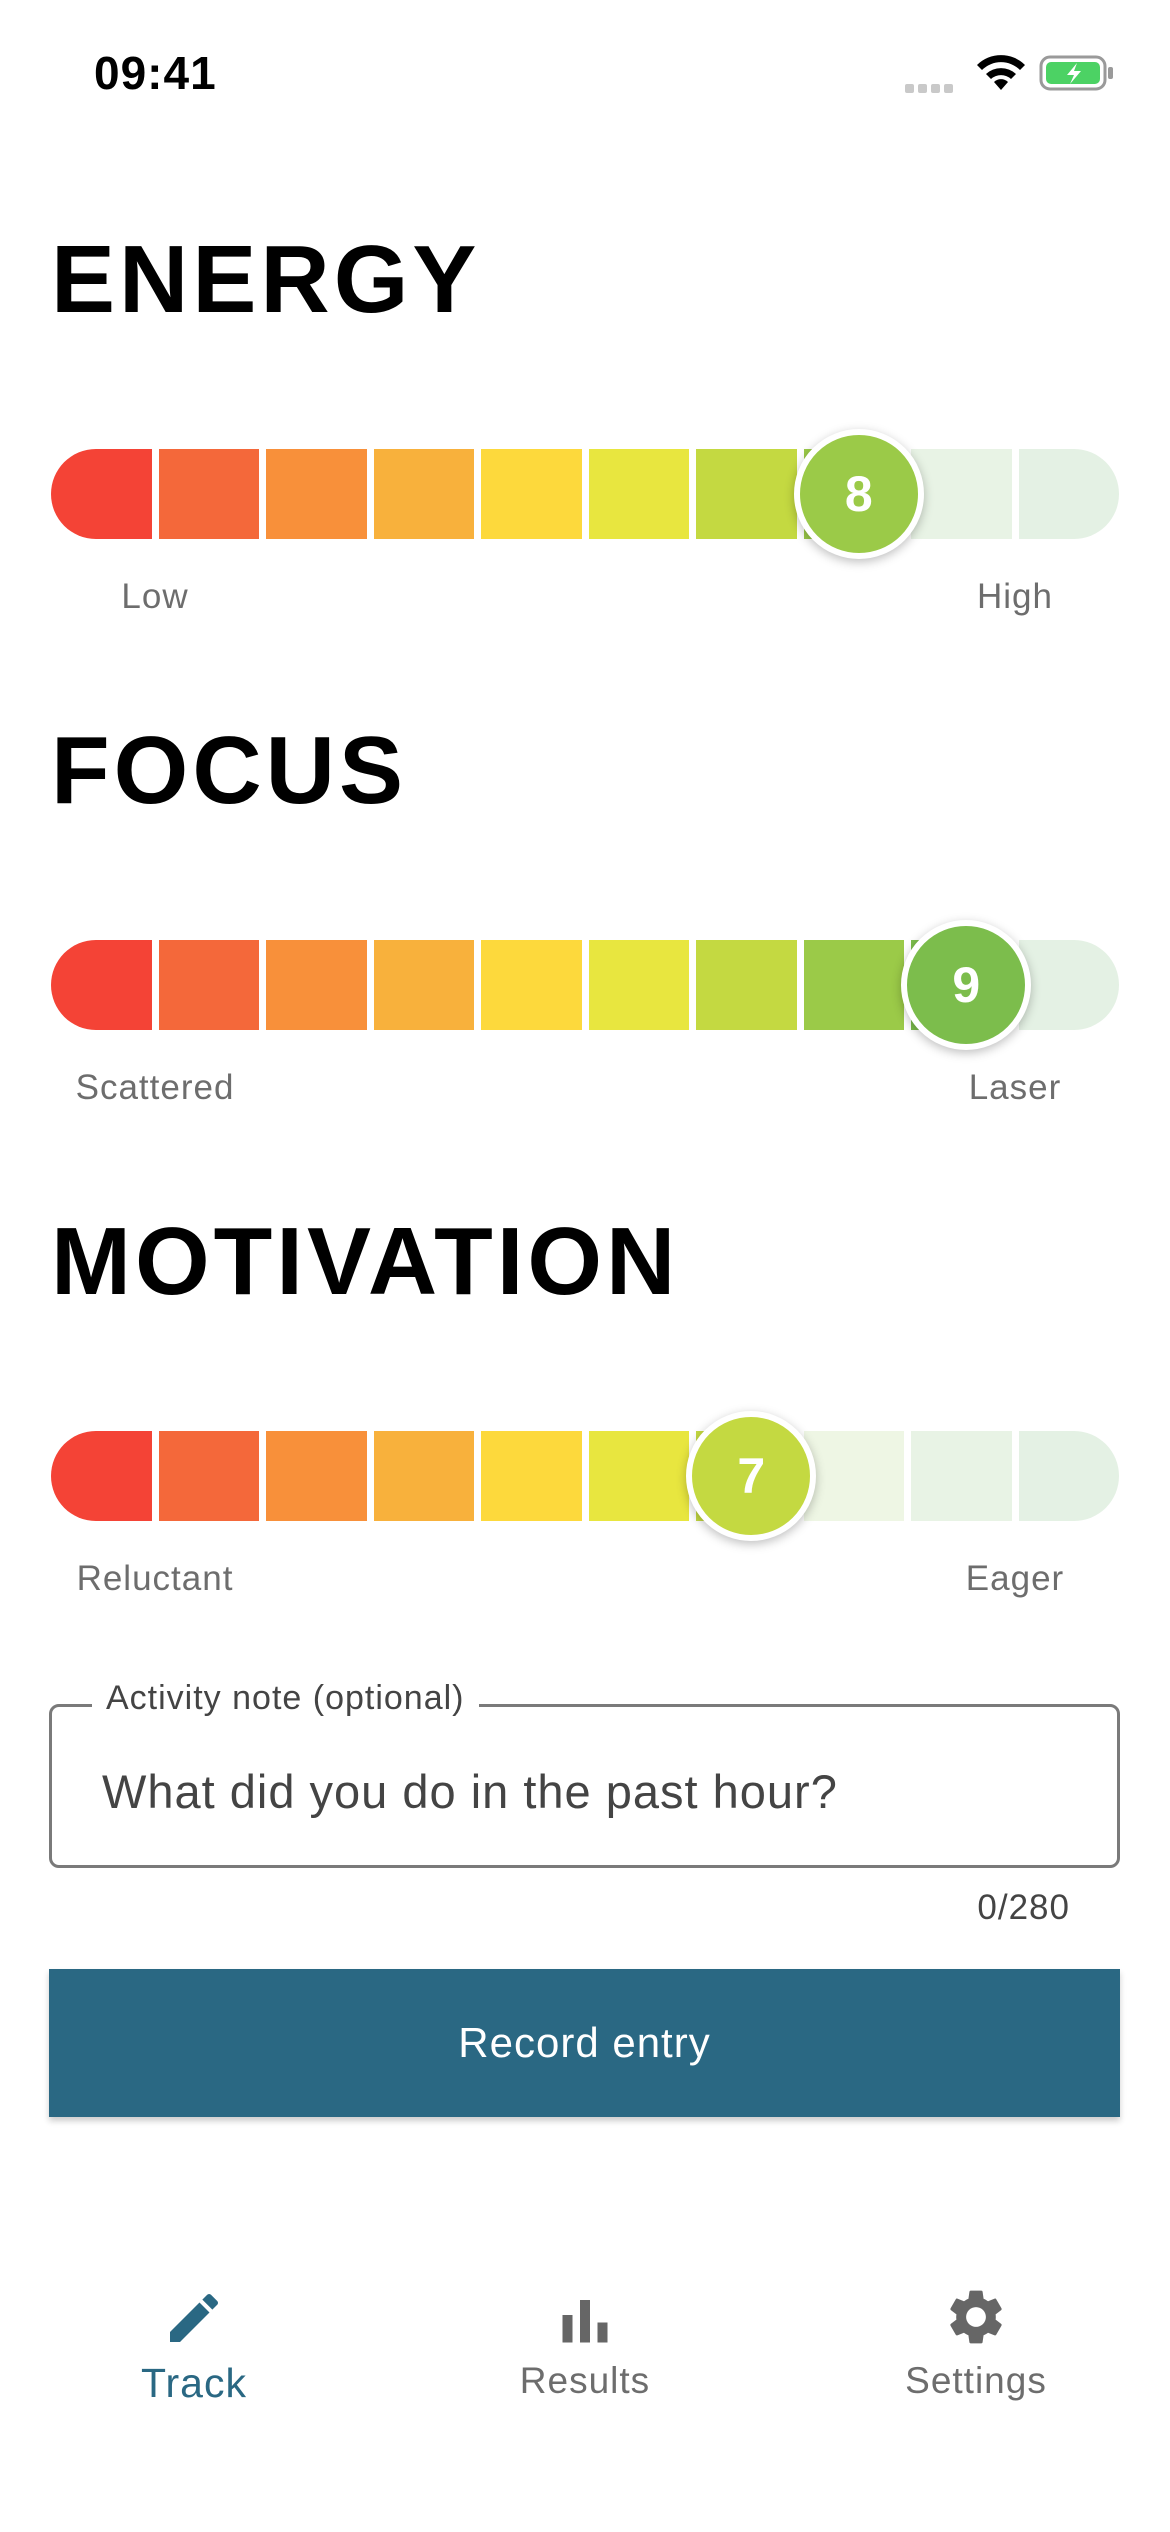 Image resolution: width=1170 pixels, height=2532 pixels. I want to click on slider-thumb: 7, so click(751, 1476).